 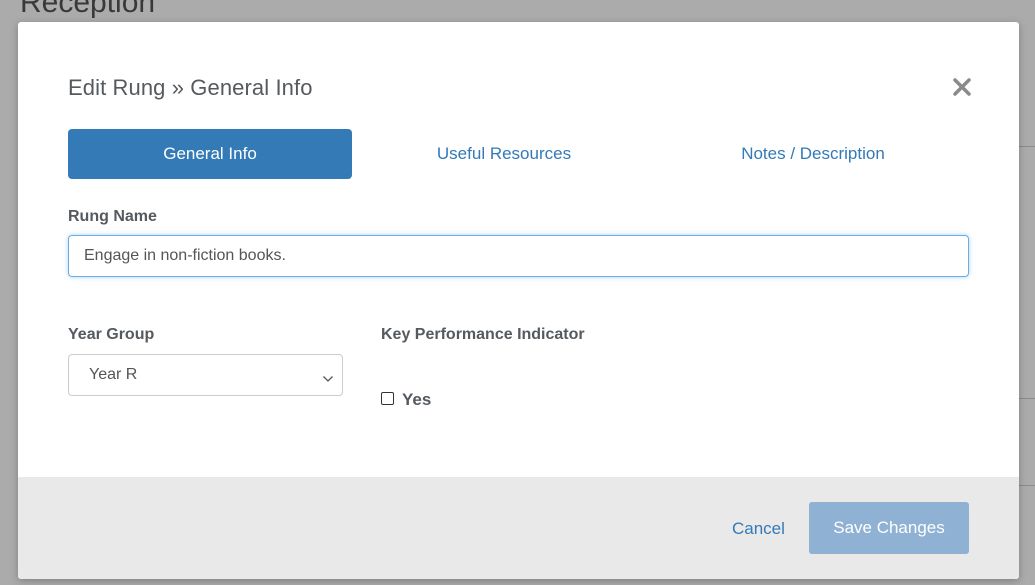 I want to click on close-icon, so click(x=962, y=87).